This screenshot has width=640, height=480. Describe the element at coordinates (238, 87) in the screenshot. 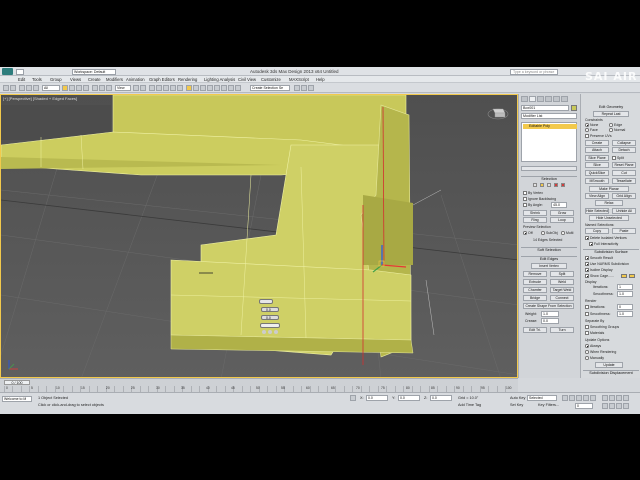

I see `material-editor-icon` at that location.